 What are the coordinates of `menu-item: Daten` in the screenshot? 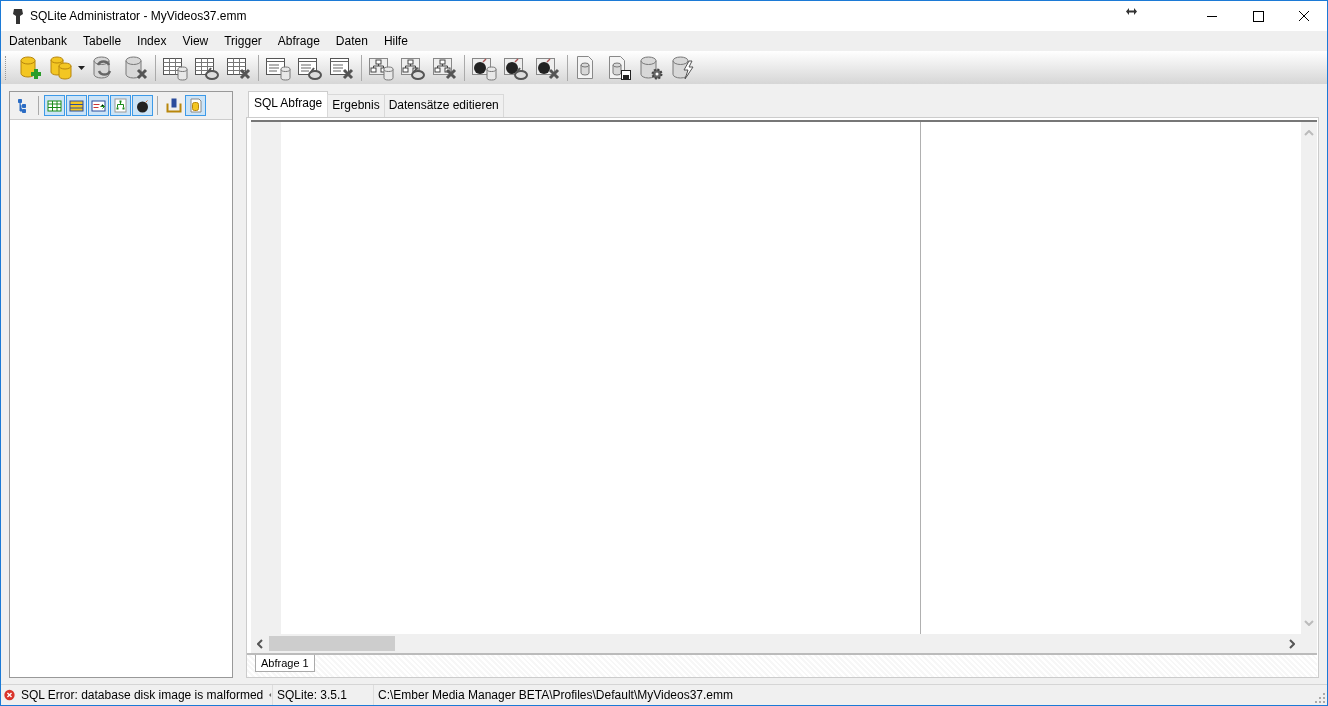 It's located at (351, 41).